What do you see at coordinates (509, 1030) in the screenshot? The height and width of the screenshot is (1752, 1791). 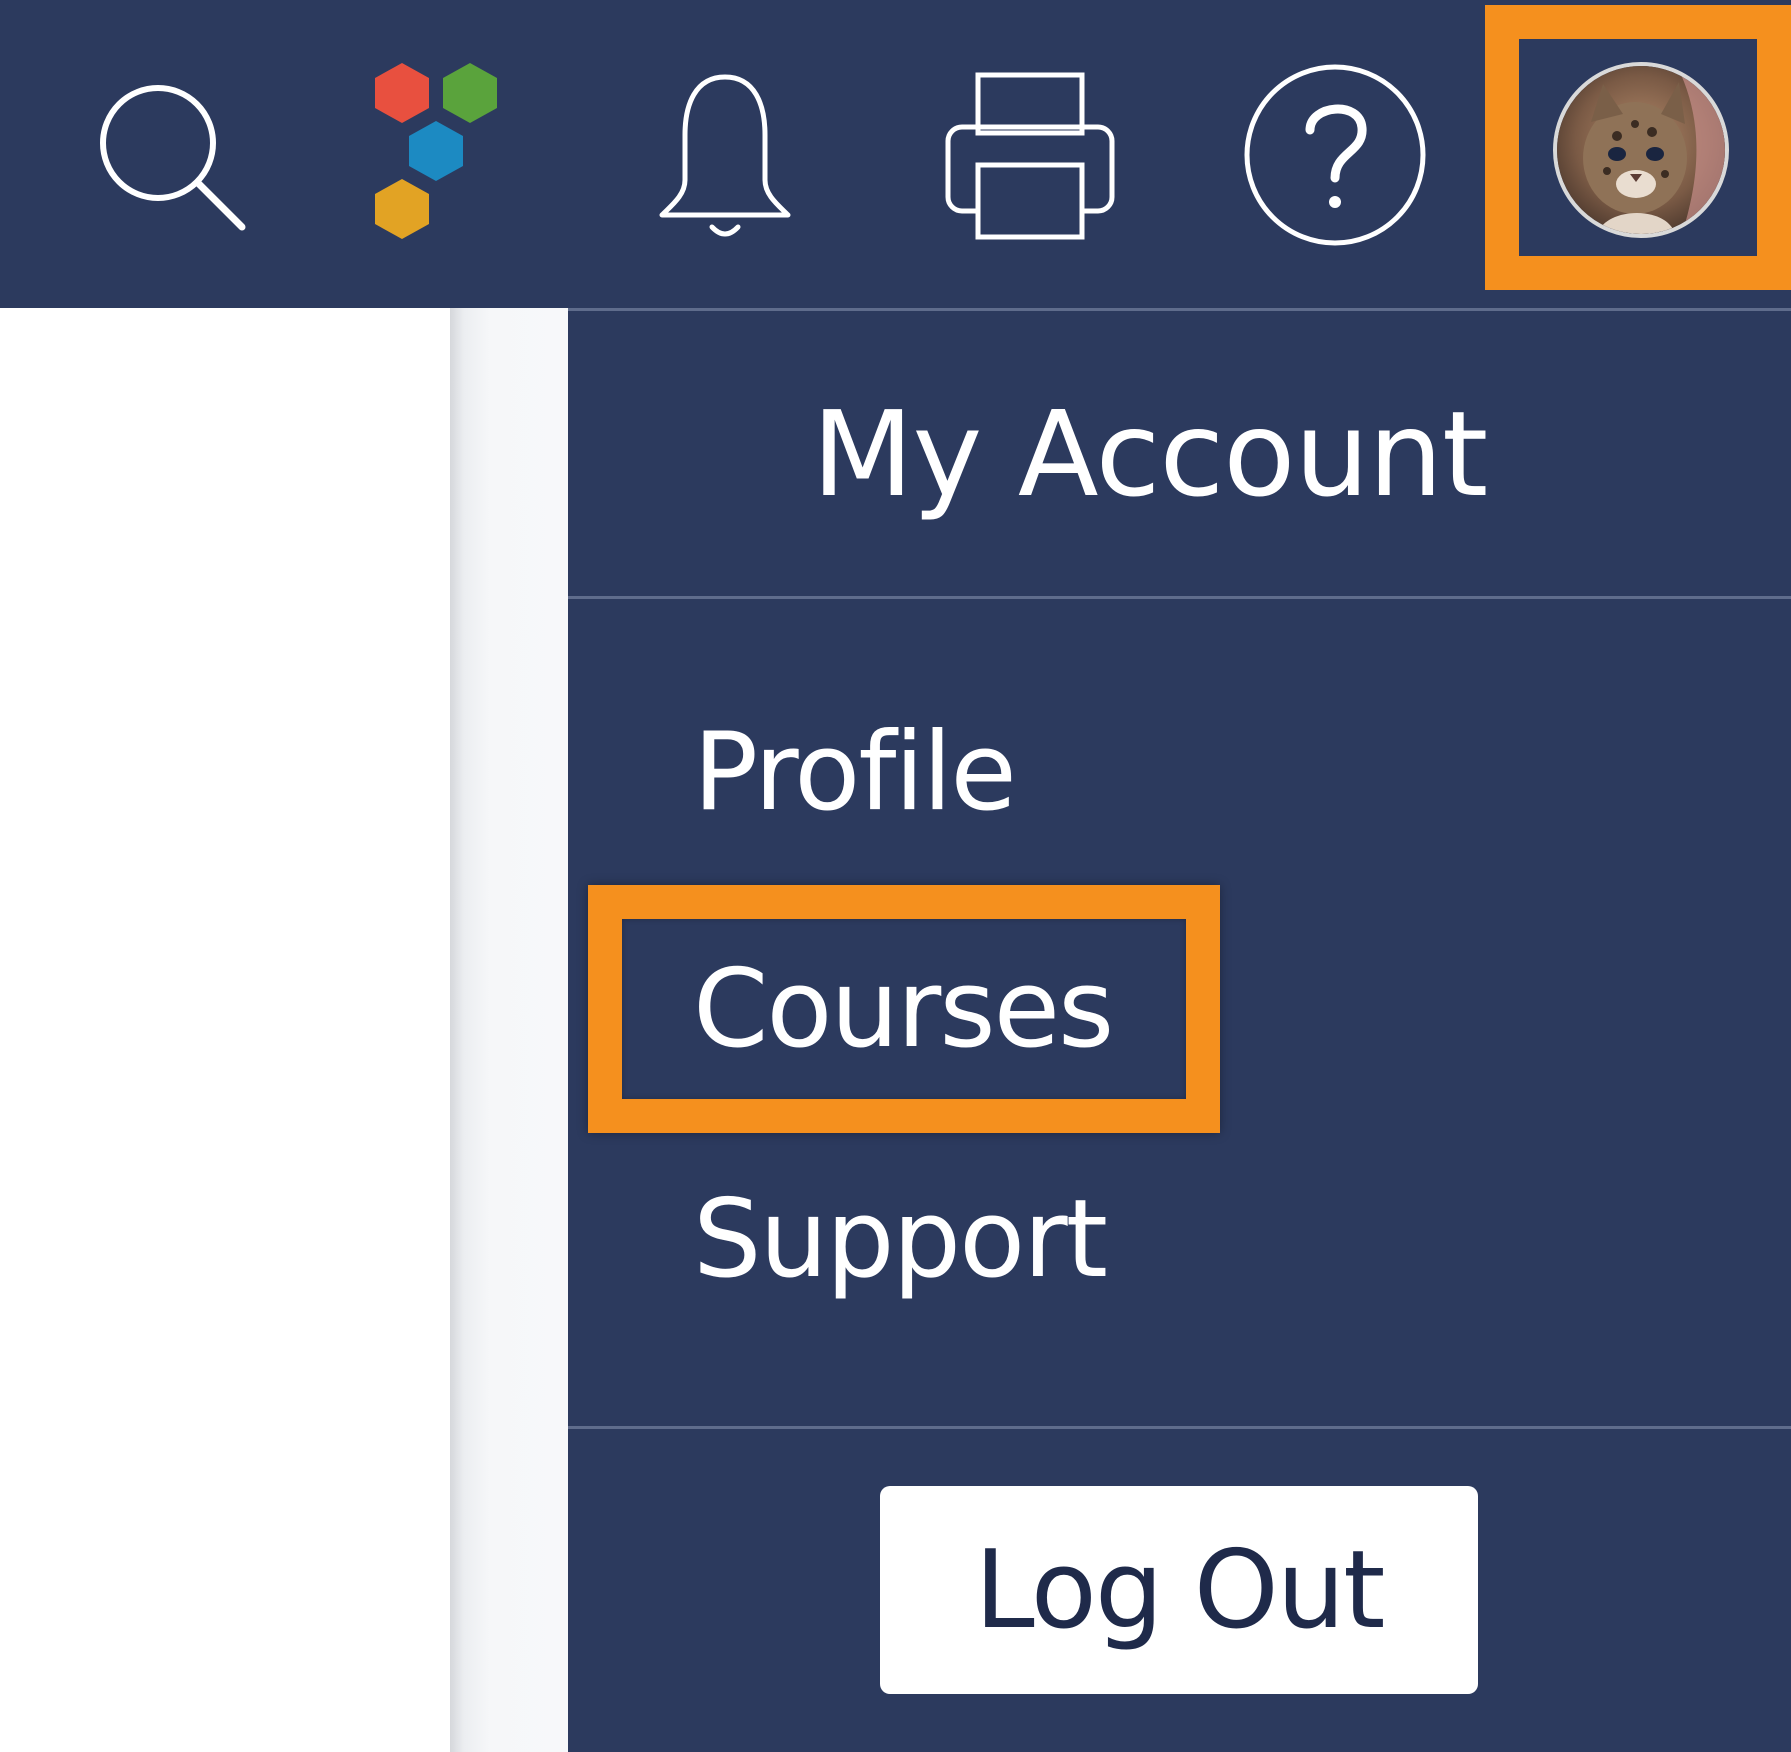 I see `page-gutter-shadow` at bounding box center [509, 1030].